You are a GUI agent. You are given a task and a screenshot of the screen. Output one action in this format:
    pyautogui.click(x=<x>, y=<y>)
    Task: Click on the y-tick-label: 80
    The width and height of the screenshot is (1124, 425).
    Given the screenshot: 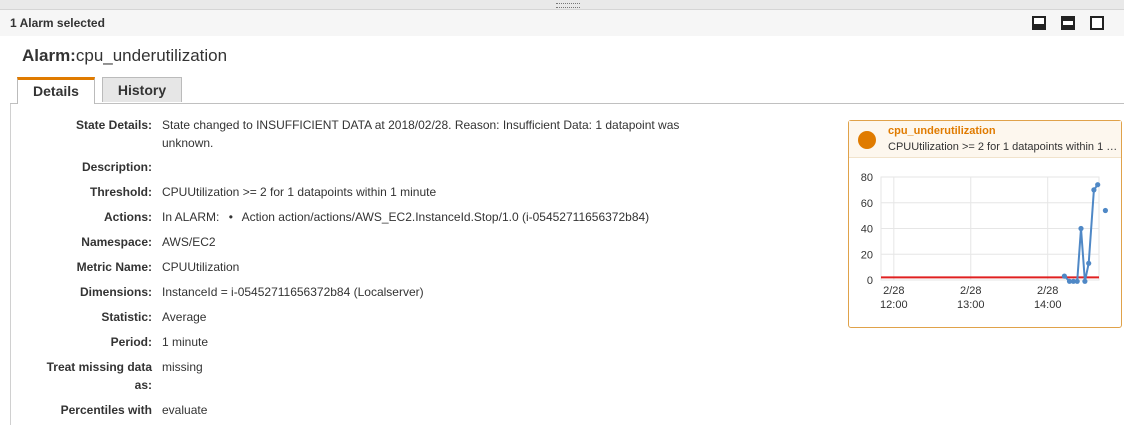 What is the action you would take?
    pyautogui.click(x=867, y=178)
    